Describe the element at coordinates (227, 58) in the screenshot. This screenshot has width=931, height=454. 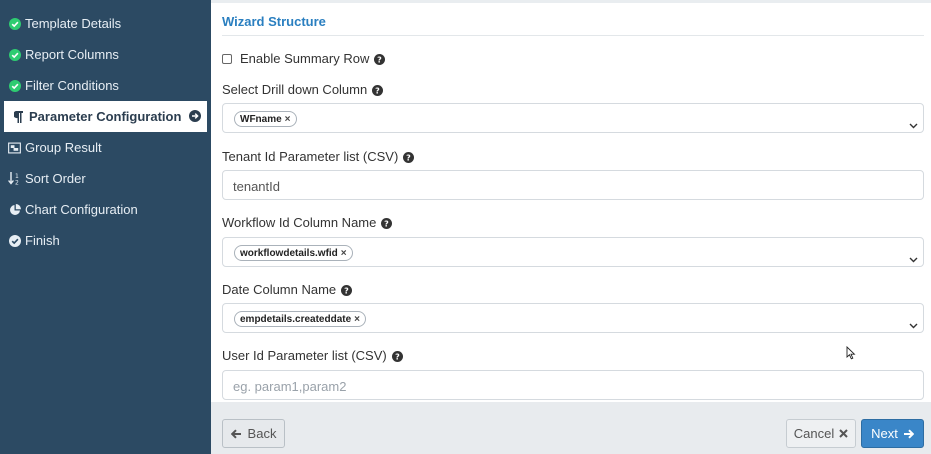
I see `summary-row-checkbox` at that location.